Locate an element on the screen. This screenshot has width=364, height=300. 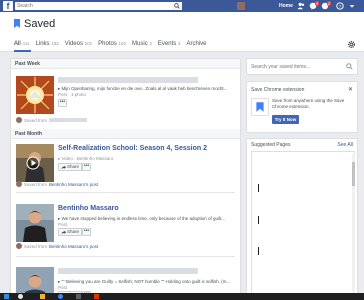
scrollbar is located at coordinates (353, 225).